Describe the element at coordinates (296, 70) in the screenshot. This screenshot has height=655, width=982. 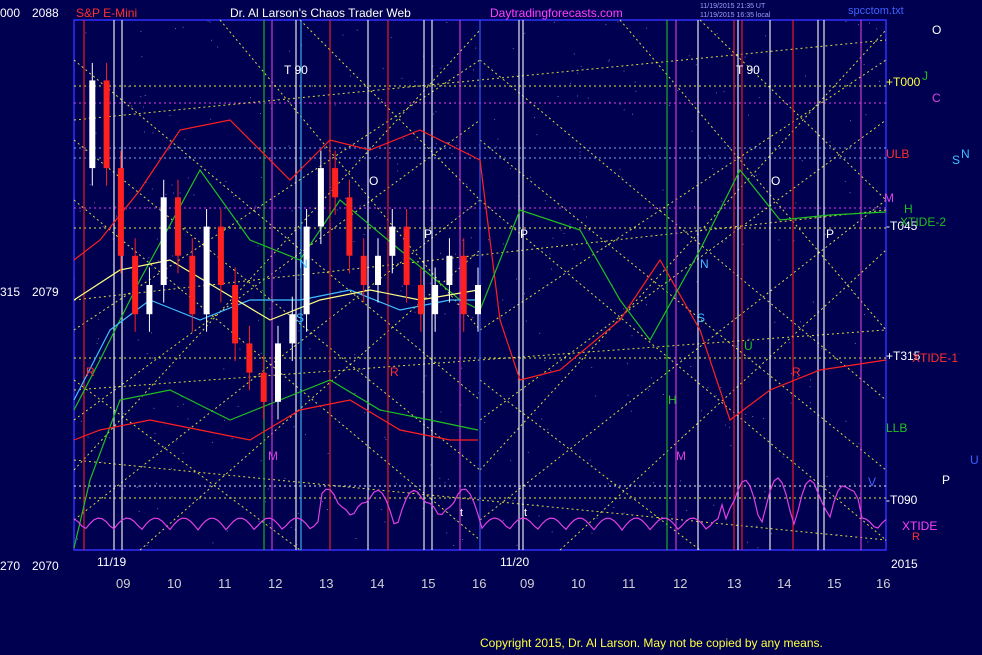
I see `t90-label-left: T 90` at that location.